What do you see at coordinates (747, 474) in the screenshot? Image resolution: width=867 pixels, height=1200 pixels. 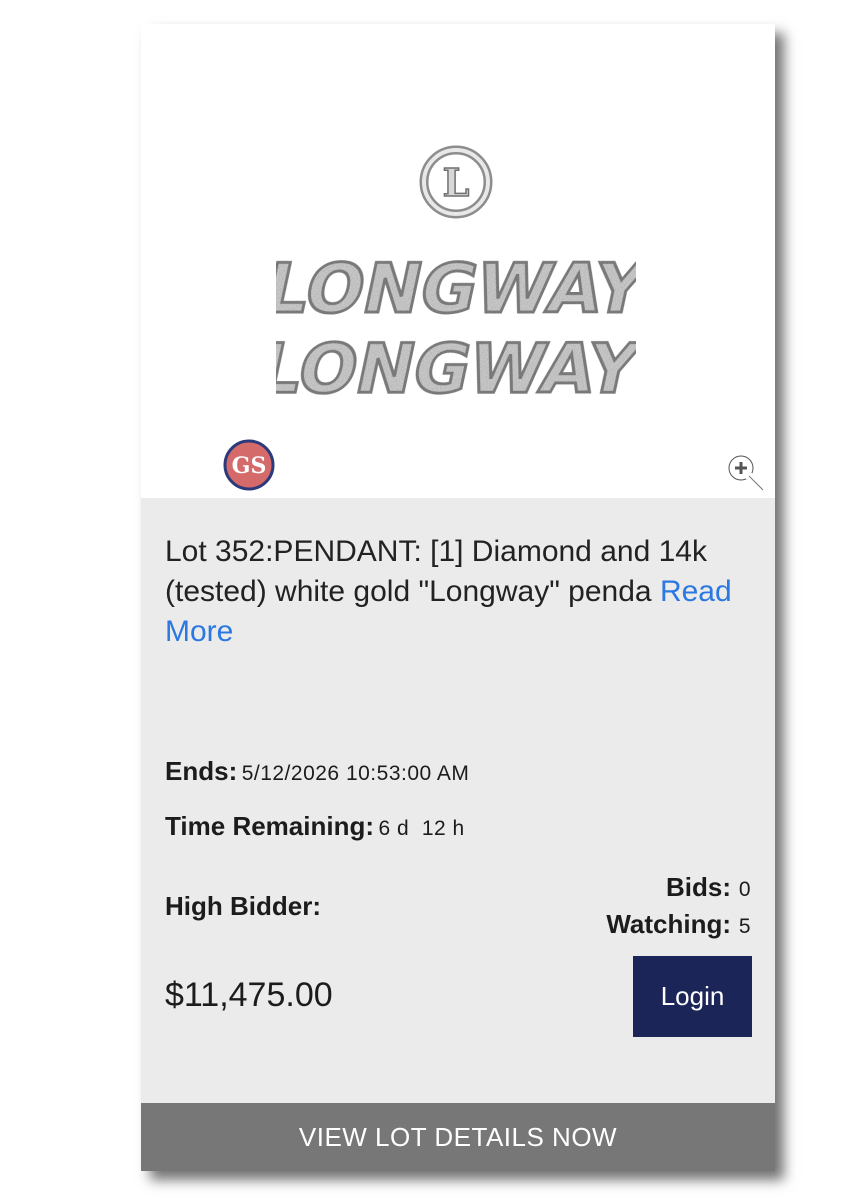 I see `zoom-in-icon` at bounding box center [747, 474].